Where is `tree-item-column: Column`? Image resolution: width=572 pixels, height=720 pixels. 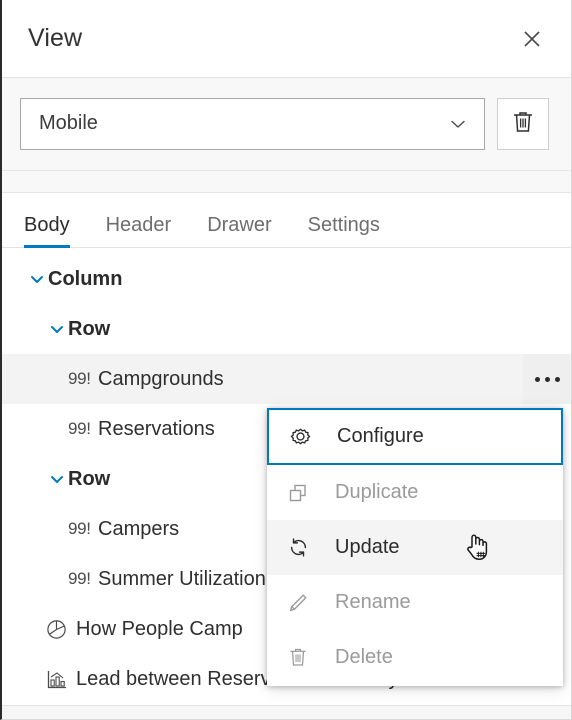 tree-item-column: Column is located at coordinates (286, 279).